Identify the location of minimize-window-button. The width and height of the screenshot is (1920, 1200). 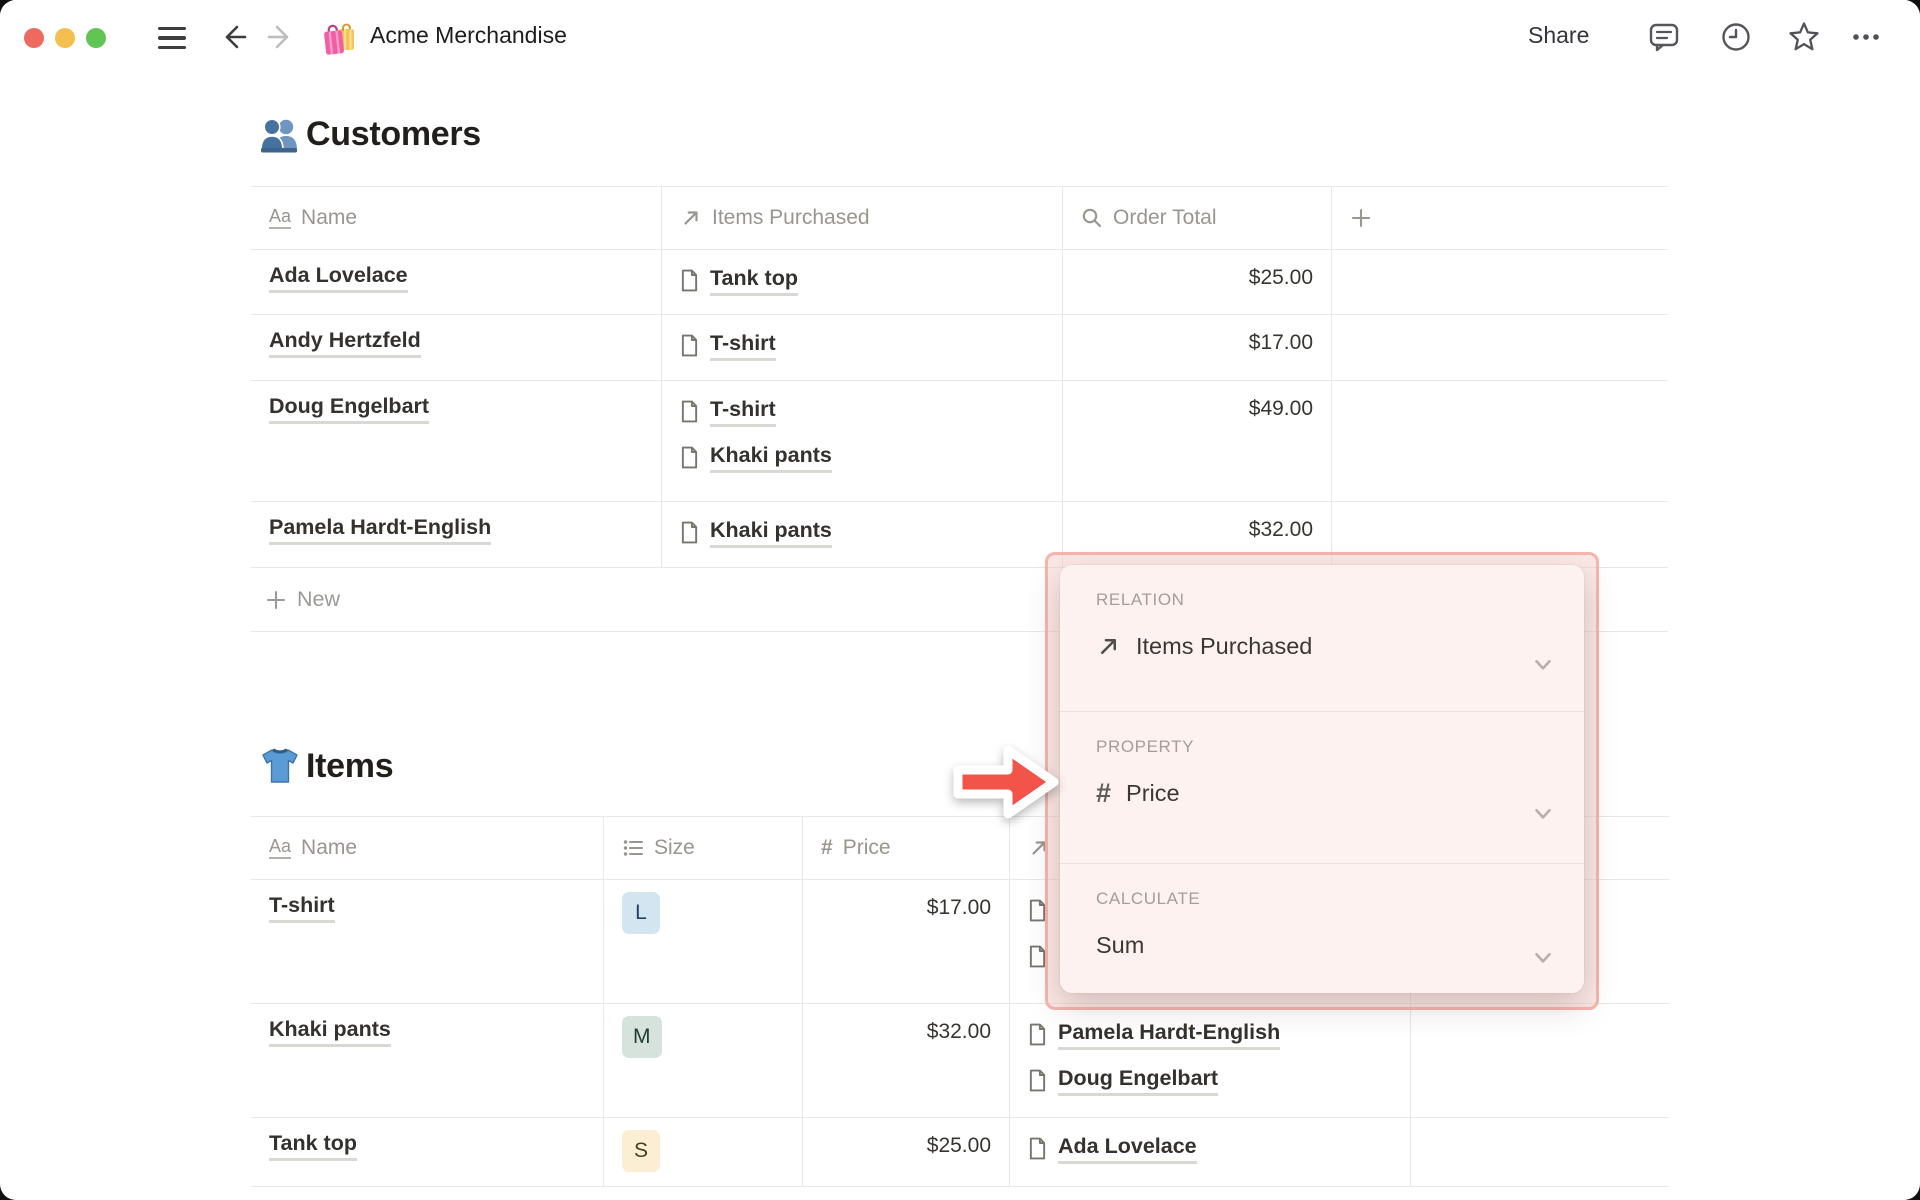
(65, 38).